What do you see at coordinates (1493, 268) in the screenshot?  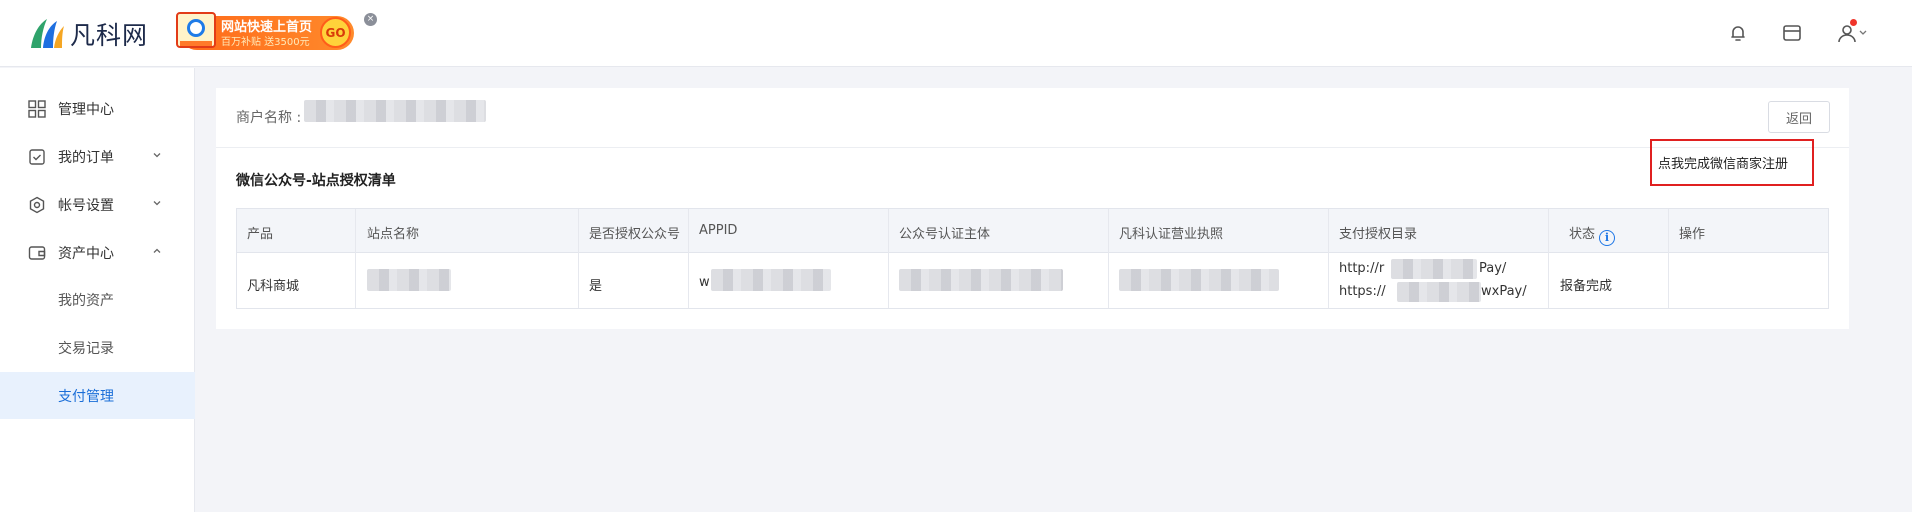 I see `cell-pay-dir-1-end: Pay/` at bounding box center [1493, 268].